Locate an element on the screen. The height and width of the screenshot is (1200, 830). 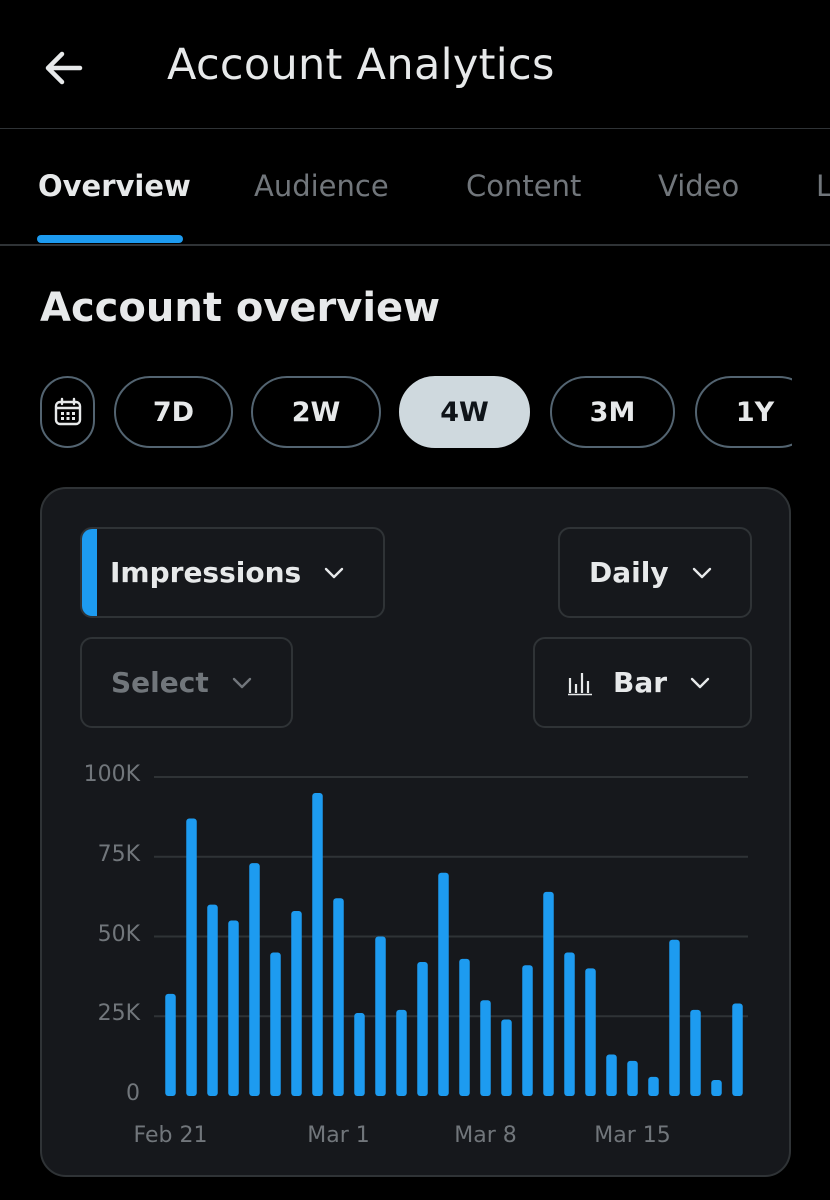
range-4w-button: 4W is located at coordinates (464, 412).